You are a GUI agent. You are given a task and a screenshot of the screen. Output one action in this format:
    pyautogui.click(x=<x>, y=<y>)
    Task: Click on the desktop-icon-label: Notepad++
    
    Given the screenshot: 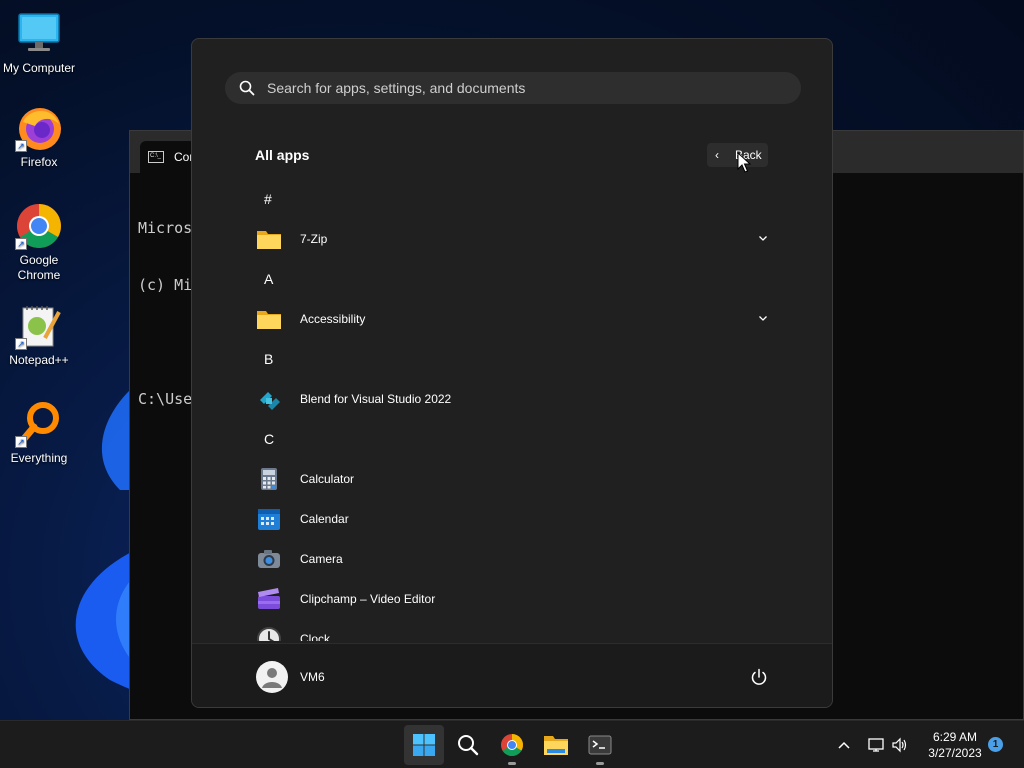 What is the action you would take?
    pyautogui.click(x=39, y=360)
    